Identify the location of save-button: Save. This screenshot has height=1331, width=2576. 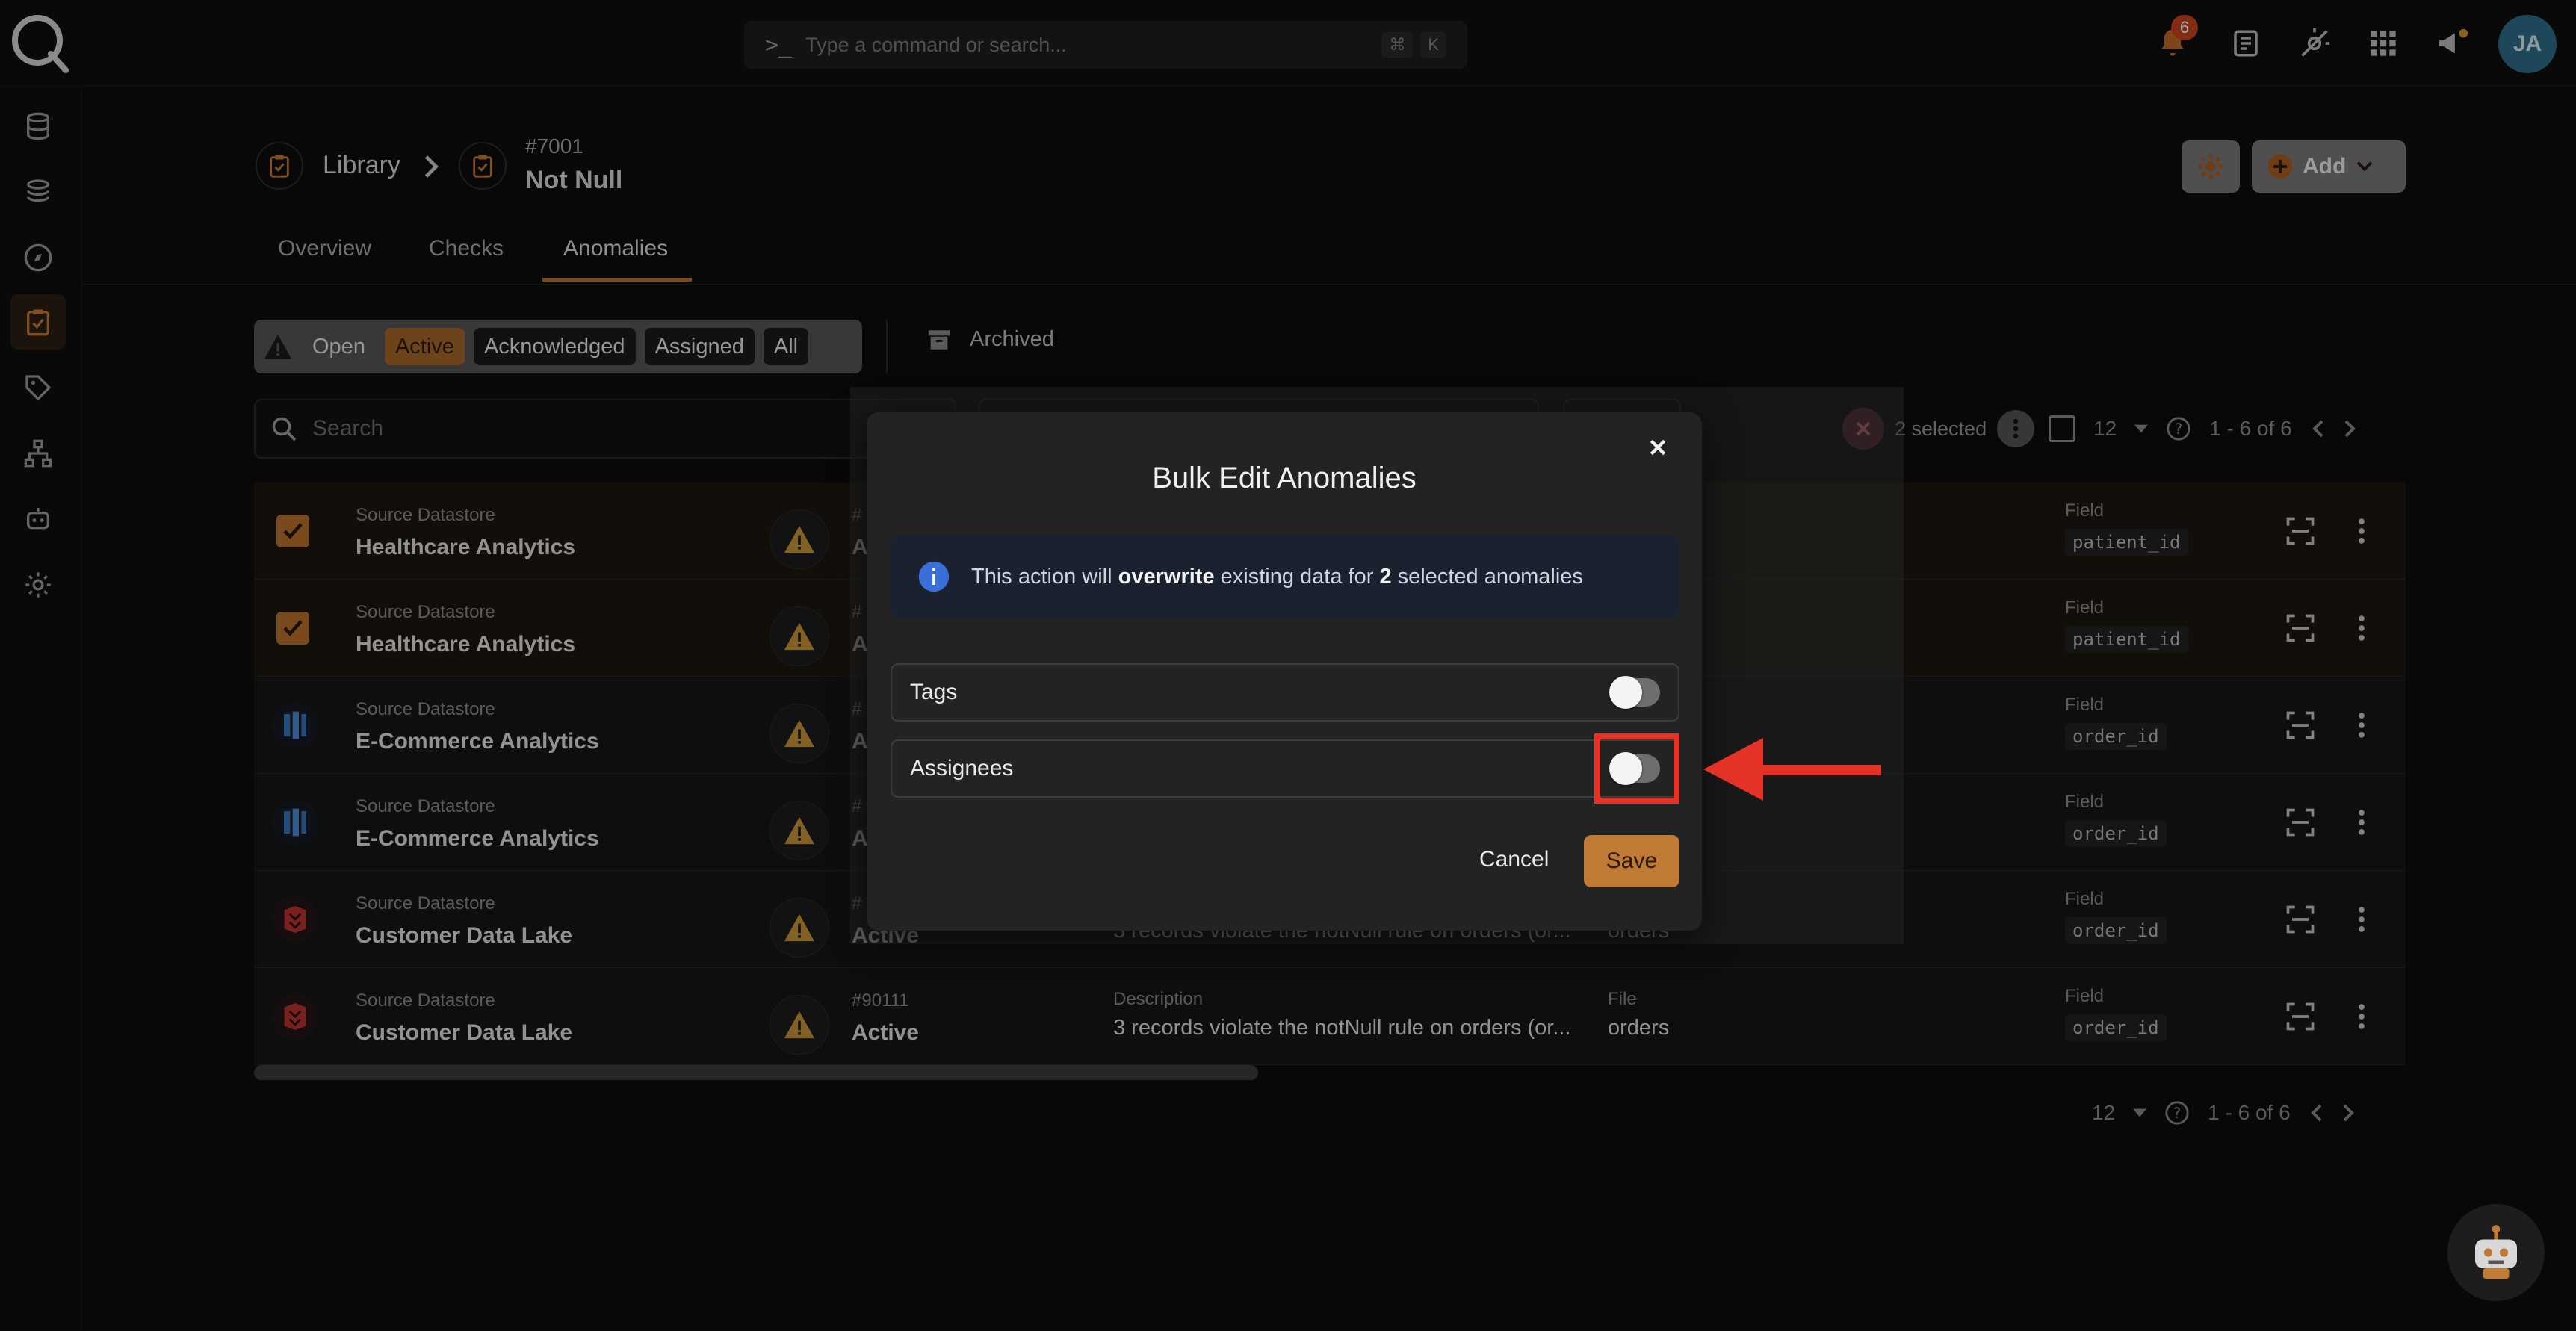
(1631, 861).